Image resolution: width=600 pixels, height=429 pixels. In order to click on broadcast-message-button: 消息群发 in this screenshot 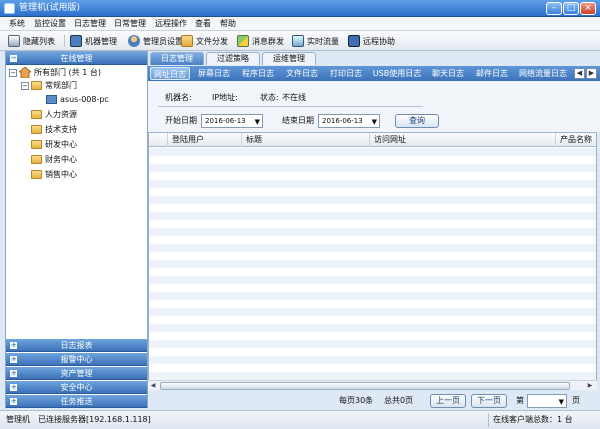, I will do `click(260, 41)`.